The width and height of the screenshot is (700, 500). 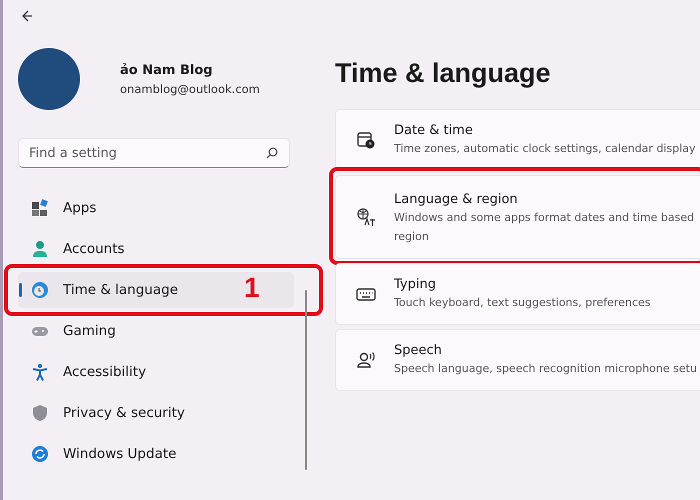 What do you see at coordinates (120, 290) in the screenshot?
I see `sidebar-item-label: Time & language` at bounding box center [120, 290].